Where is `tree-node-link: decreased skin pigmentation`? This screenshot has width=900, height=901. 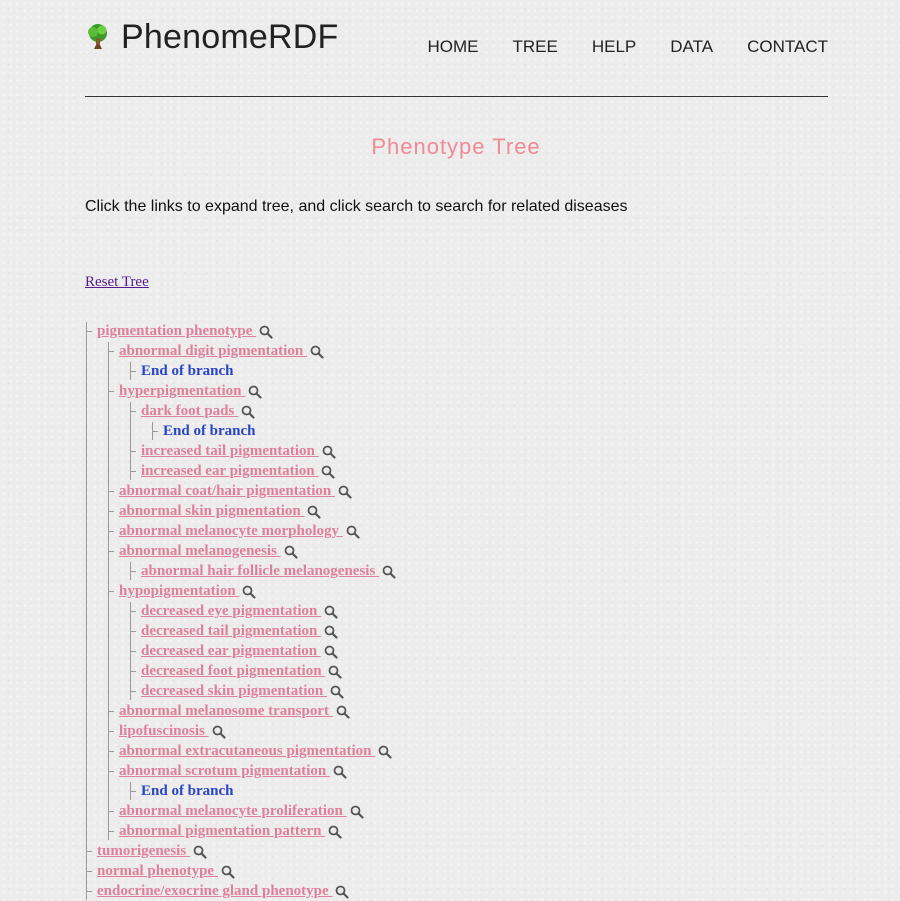
tree-node-link: decreased skin pigmentation is located at coordinates (242, 691).